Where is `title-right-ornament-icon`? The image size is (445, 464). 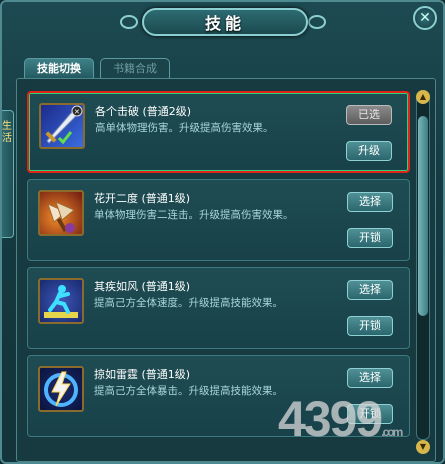
title-right-ornament-icon is located at coordinates (317, 22).